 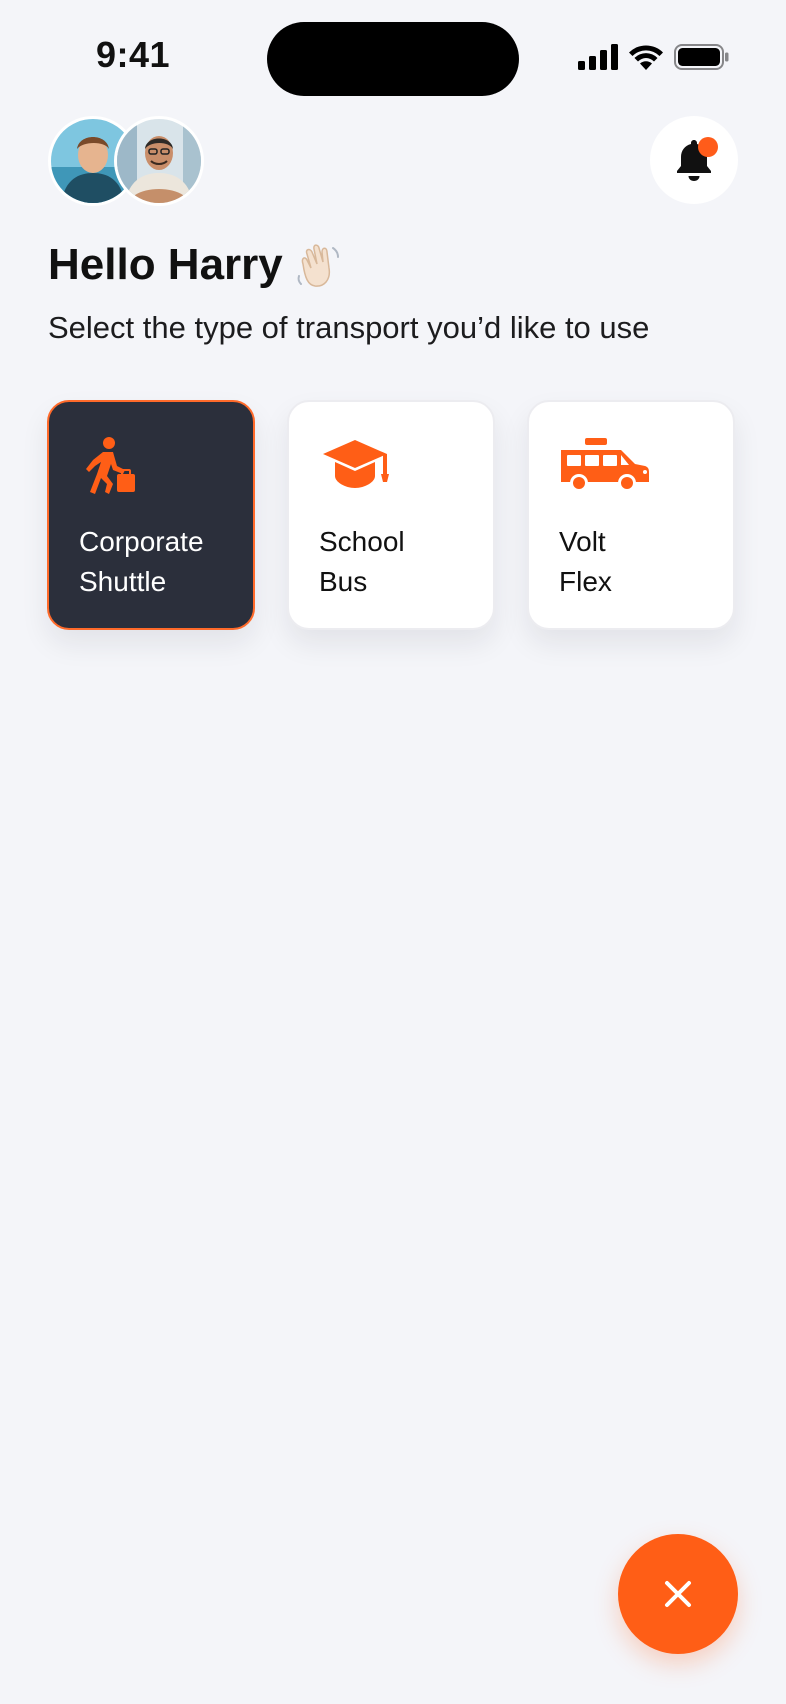 What do you see at coordinates (694, 160) in the screenshot?
I see `notifications-button` at bounding box center [694, 160].